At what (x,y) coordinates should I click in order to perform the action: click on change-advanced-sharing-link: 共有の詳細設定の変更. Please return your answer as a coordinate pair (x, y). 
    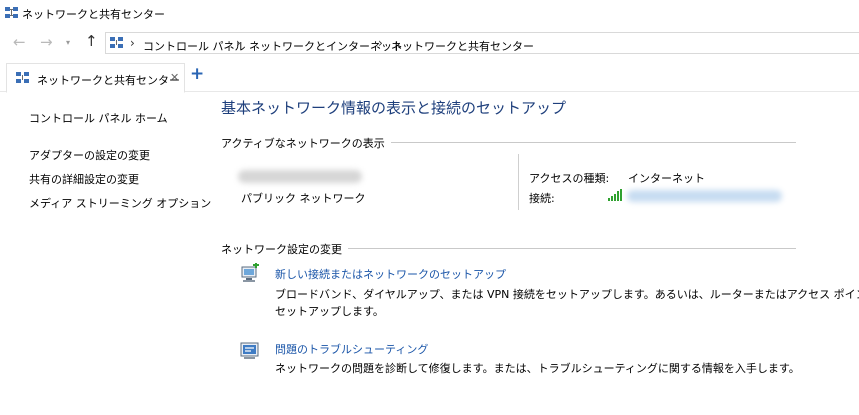
    Looking at the image, I should click on (84, 179).